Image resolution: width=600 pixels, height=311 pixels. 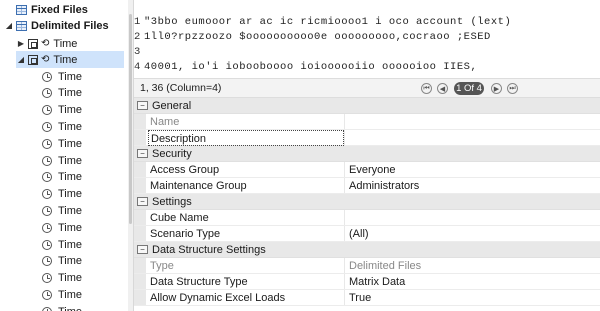 What do you see at coordinates (246, 137) in the screenshot?
I see `property-name: Description` at bounding box center [246, 137].